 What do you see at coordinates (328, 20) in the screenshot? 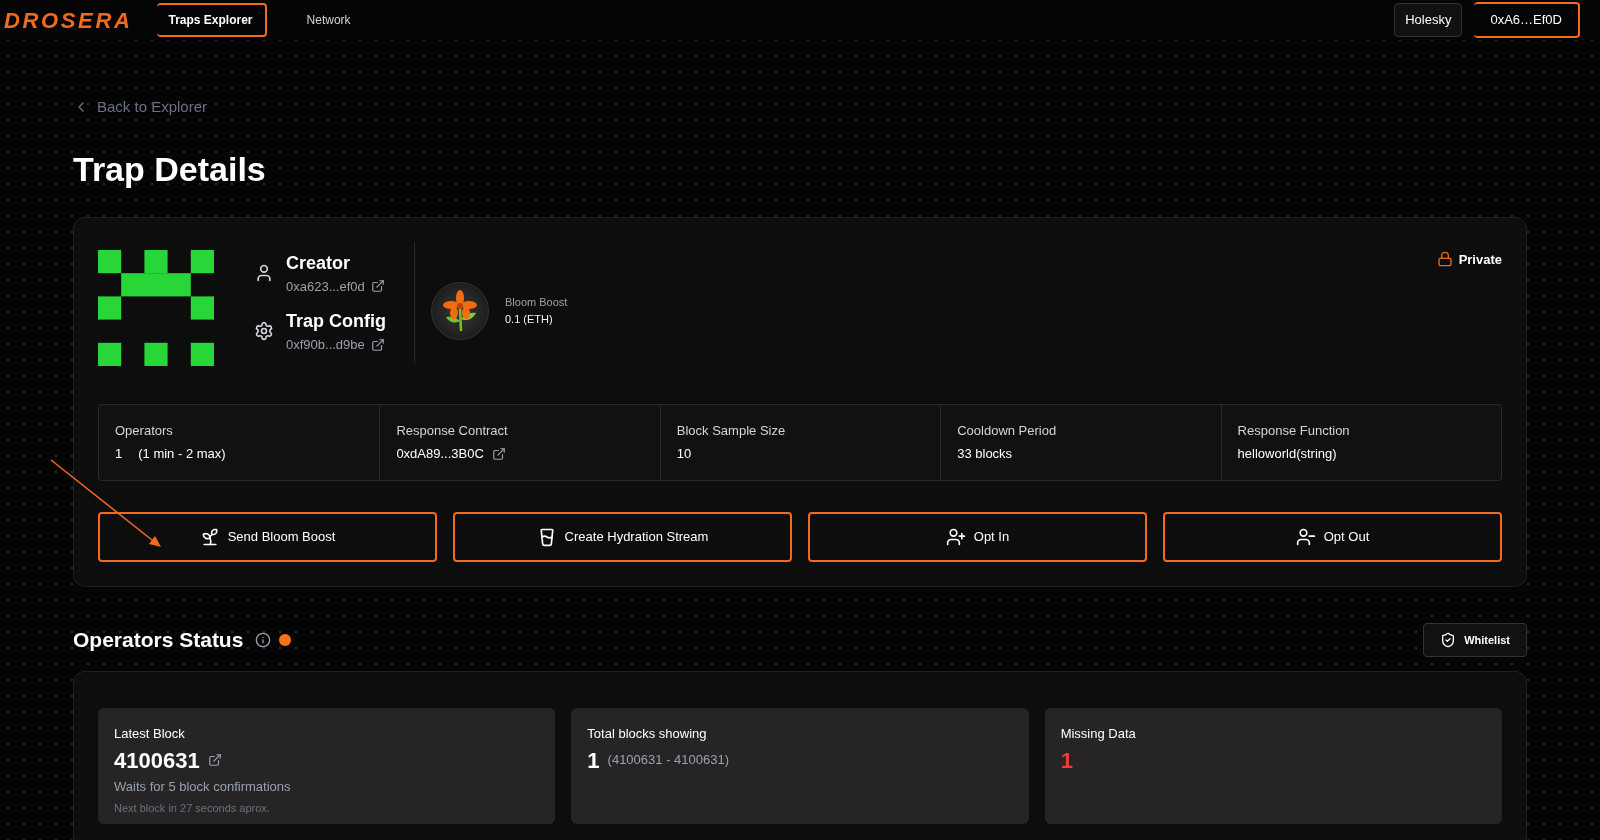
I see `nav-tab: Network` at bounding box center [328, 20].